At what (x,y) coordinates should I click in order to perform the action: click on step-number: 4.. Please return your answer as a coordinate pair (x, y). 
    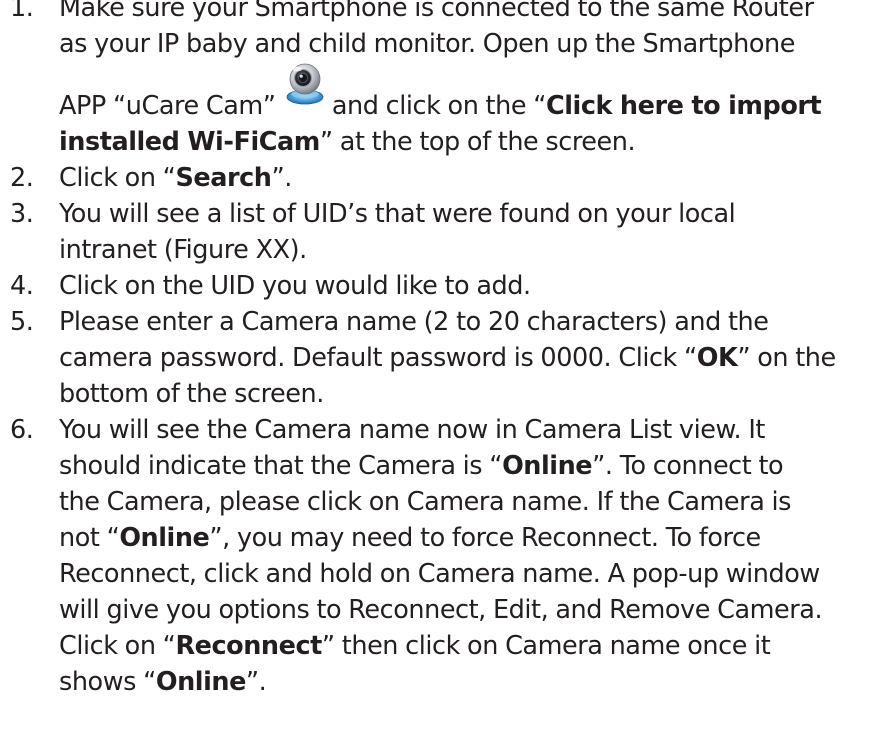
    Looking at the image, I should click on (22, 286).